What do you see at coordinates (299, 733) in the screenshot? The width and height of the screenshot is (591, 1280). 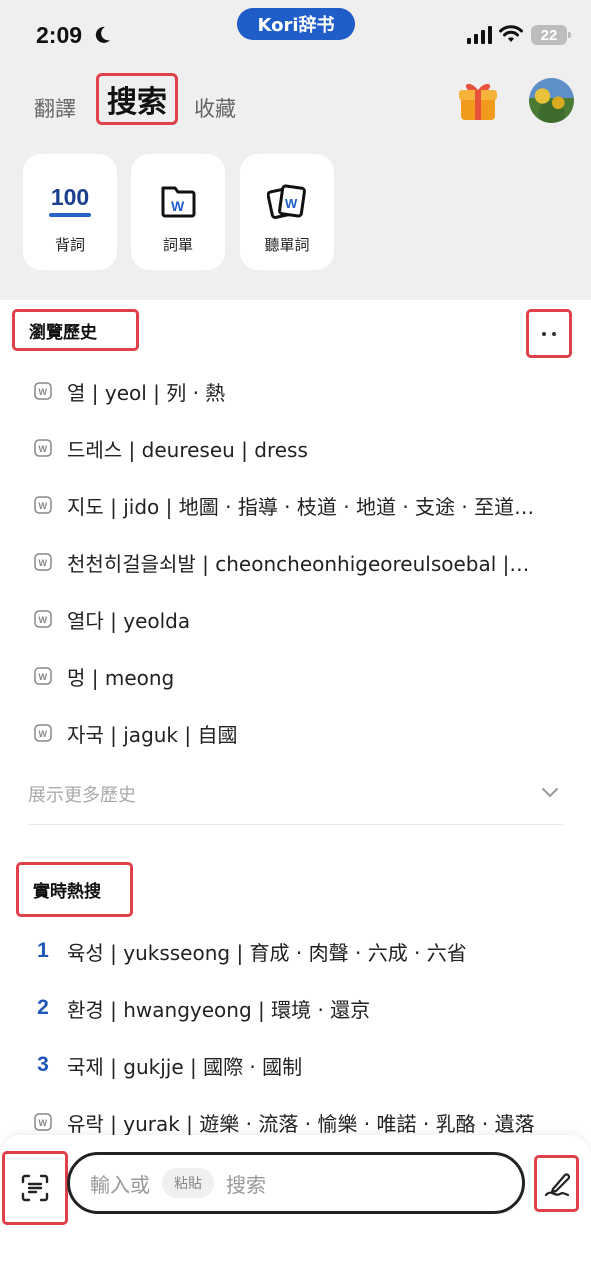 I see `history-item: W 자국 | jaguk | 自國` at bounding box center [299, 733].